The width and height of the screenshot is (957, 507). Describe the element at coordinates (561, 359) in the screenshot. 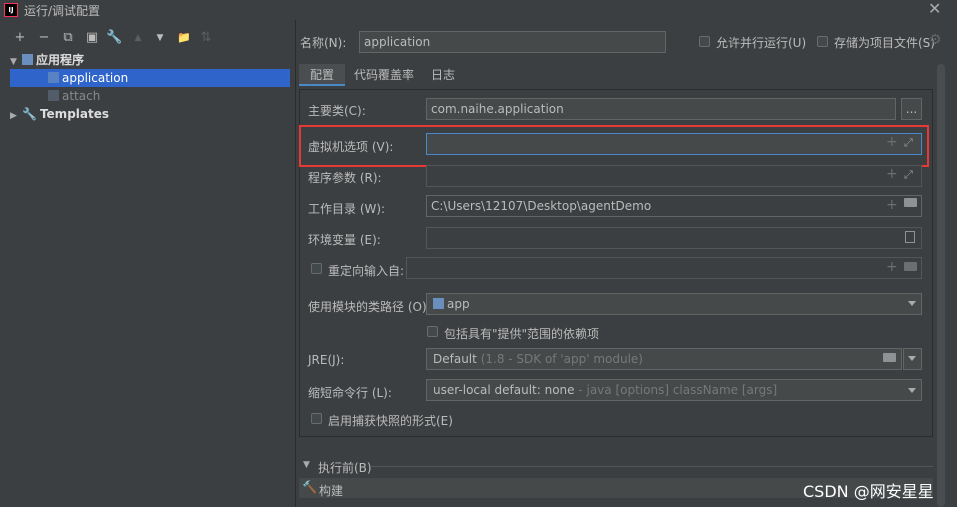

I see `jre-hint: (1.8 - SDK of 'app' module)` at that location.